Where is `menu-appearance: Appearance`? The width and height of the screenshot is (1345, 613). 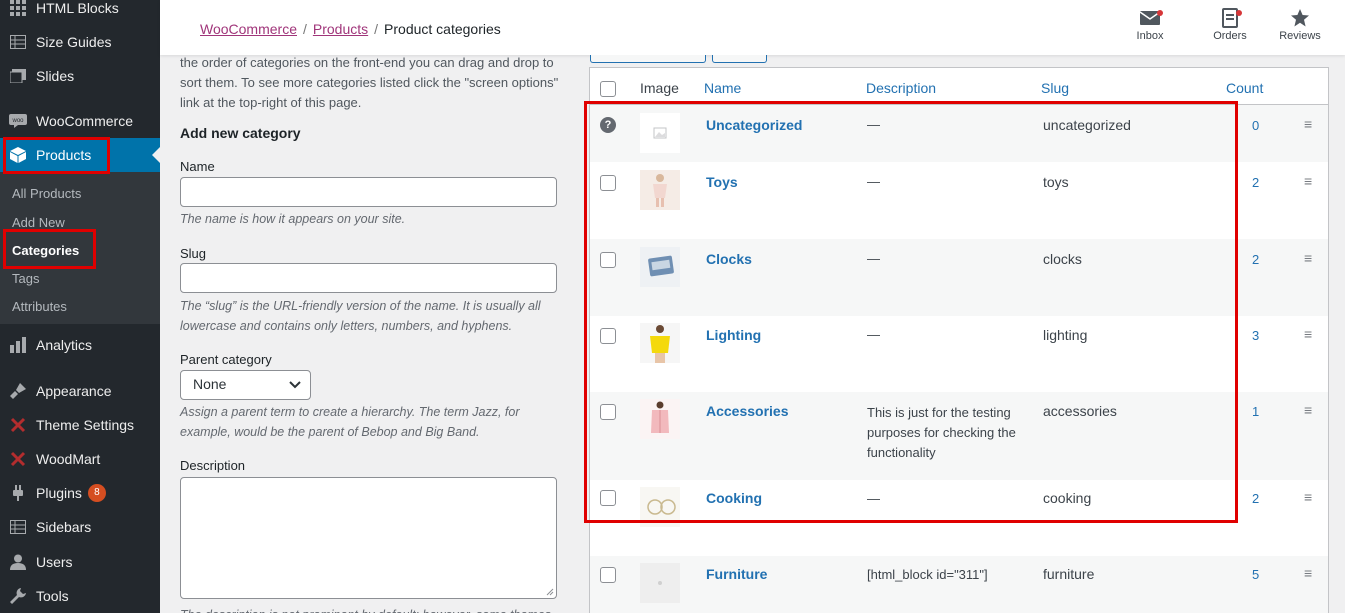 menu-appearance: Appearance is located at coordinates (80, 391).